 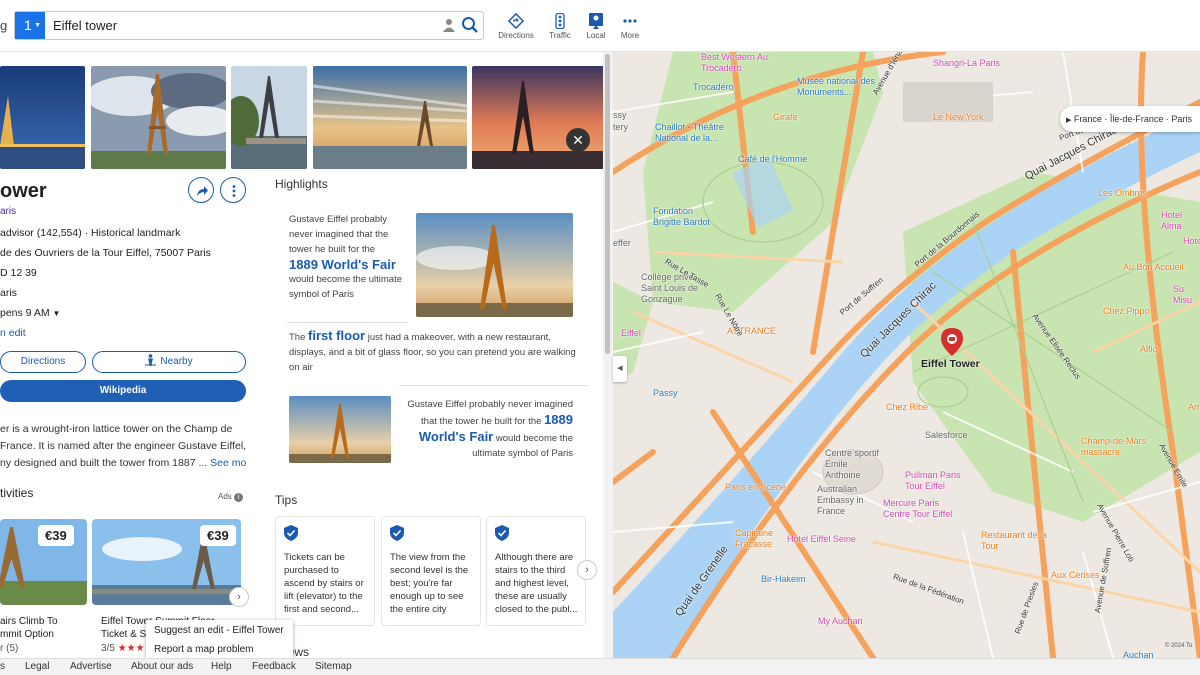 I want to click on map-poi-label: Mercure Paris Centre Tour Eiffel, so click(x=918, y=509).